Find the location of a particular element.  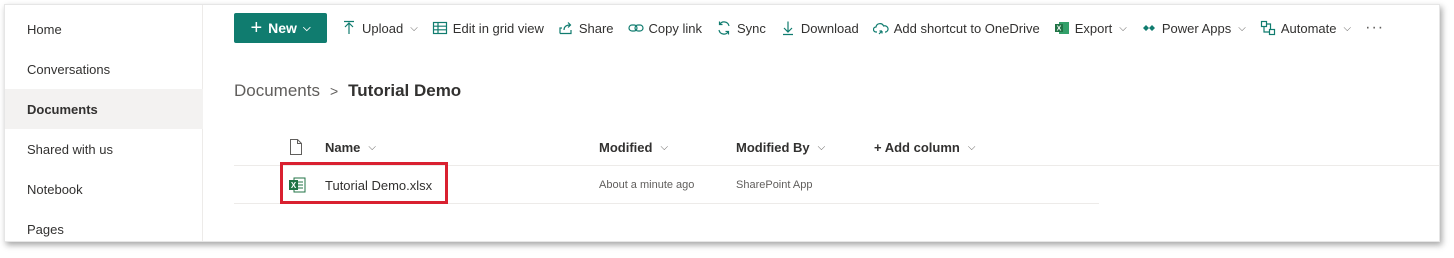

sync-button: Sync is located at coordinates (741, 28).